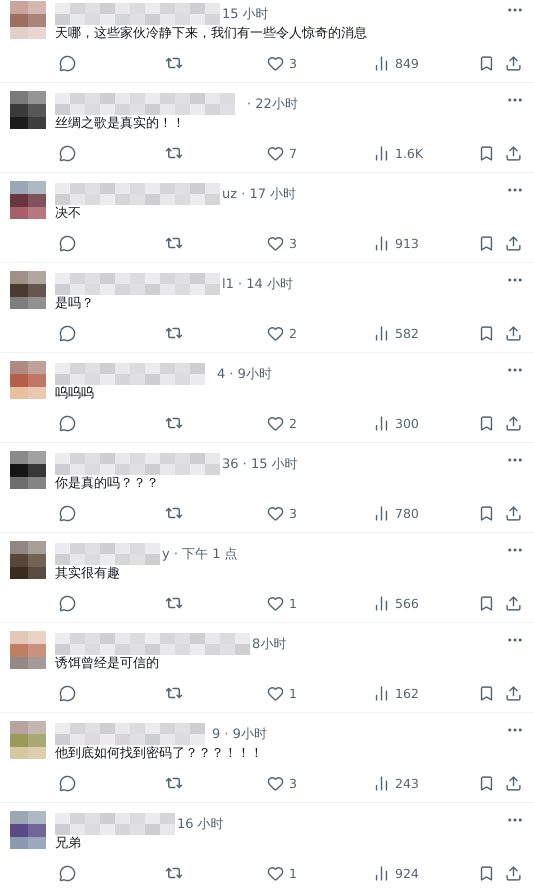 Image resolution: width=534 pixels, height=890 pixels. Describe the element at coordinates (120, 124) in the screenshot. I see `reply-text: 丝绸之歌是真实的！！` at that location.